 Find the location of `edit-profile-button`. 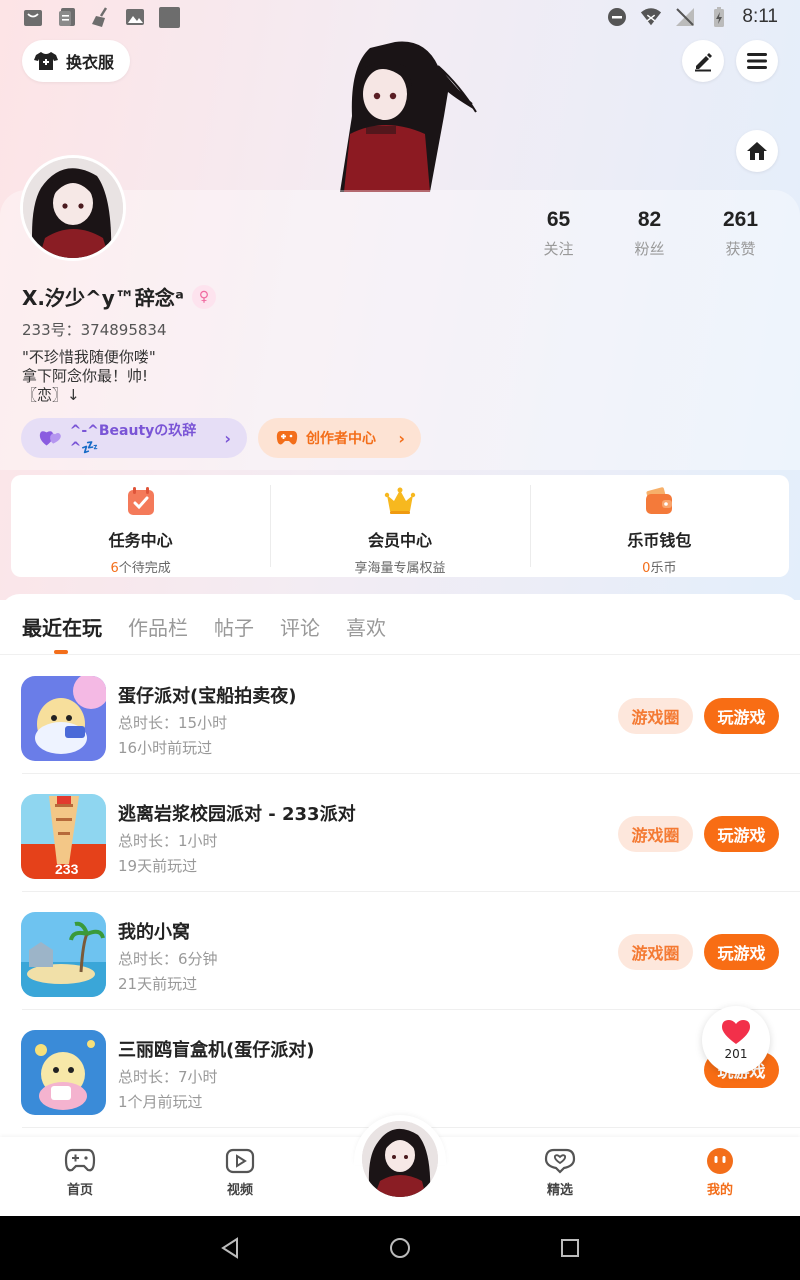

edit-profile-button is located at coordinates (703, 61).